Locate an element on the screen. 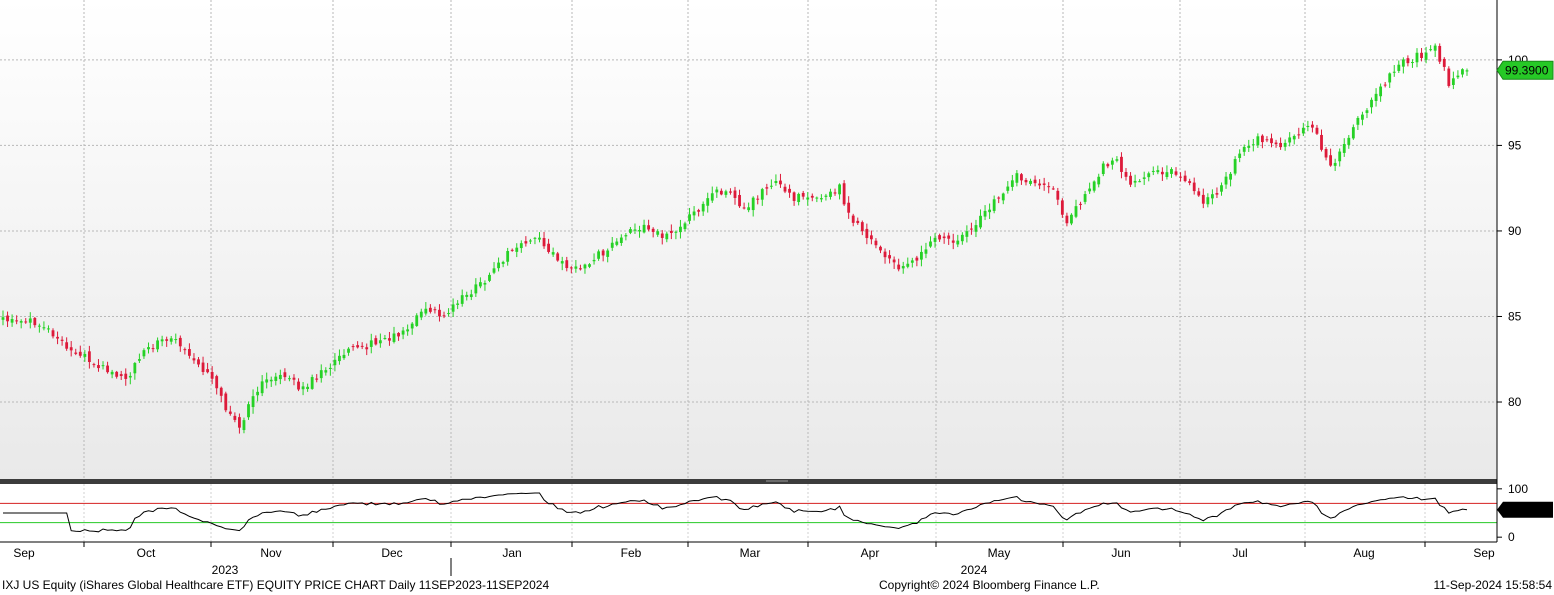  panel-divider is located at coordinates (748, 481).